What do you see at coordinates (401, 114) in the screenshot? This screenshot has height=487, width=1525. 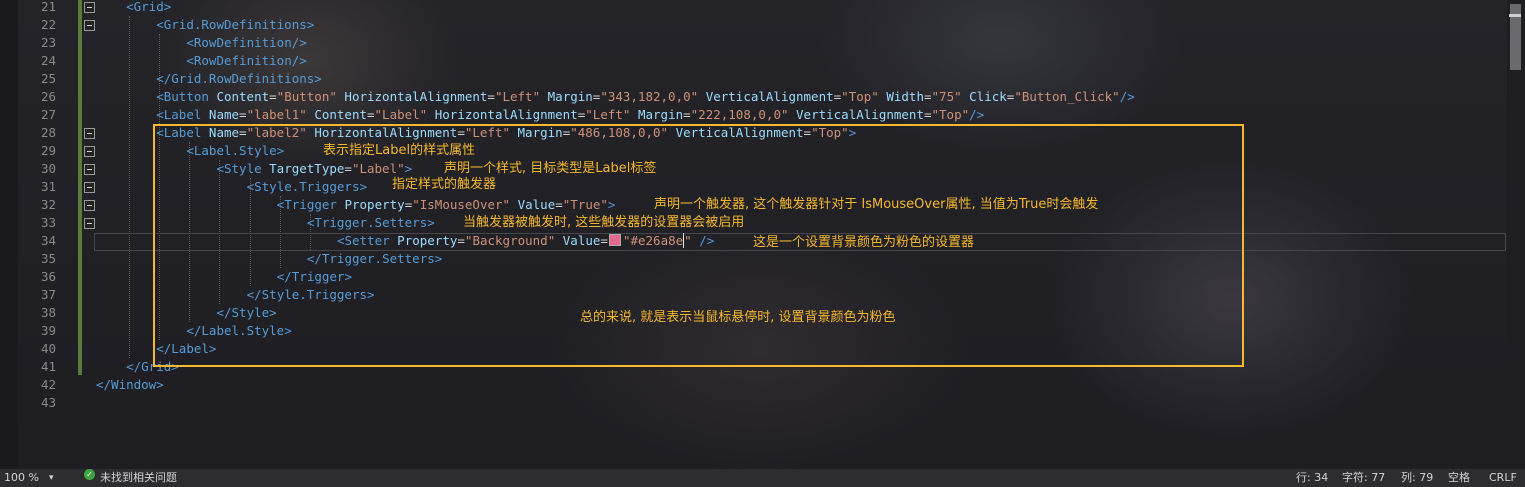 I see `code-token: "Label"` at bounding box center [401, 114].